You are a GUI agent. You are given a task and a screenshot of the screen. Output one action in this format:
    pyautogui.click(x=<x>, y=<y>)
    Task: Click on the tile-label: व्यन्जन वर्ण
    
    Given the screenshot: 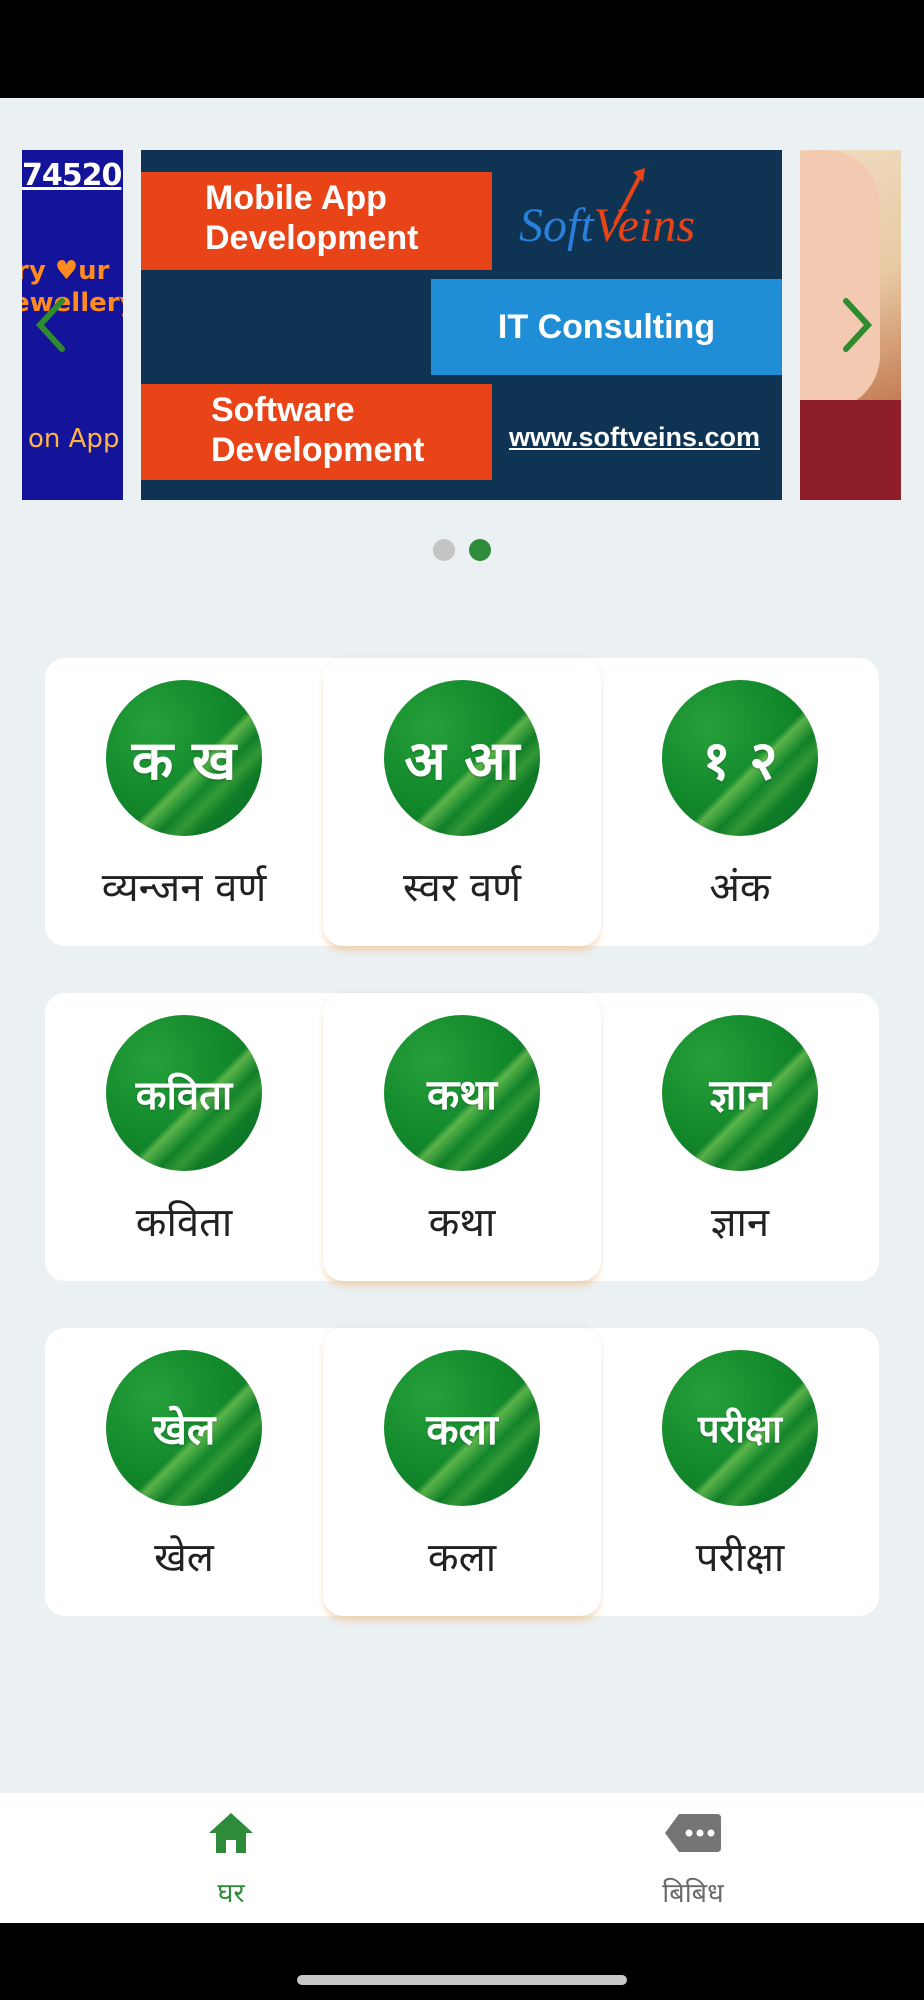 What is the action you would take?
    pyautogui.click(x=184, y=888)
    